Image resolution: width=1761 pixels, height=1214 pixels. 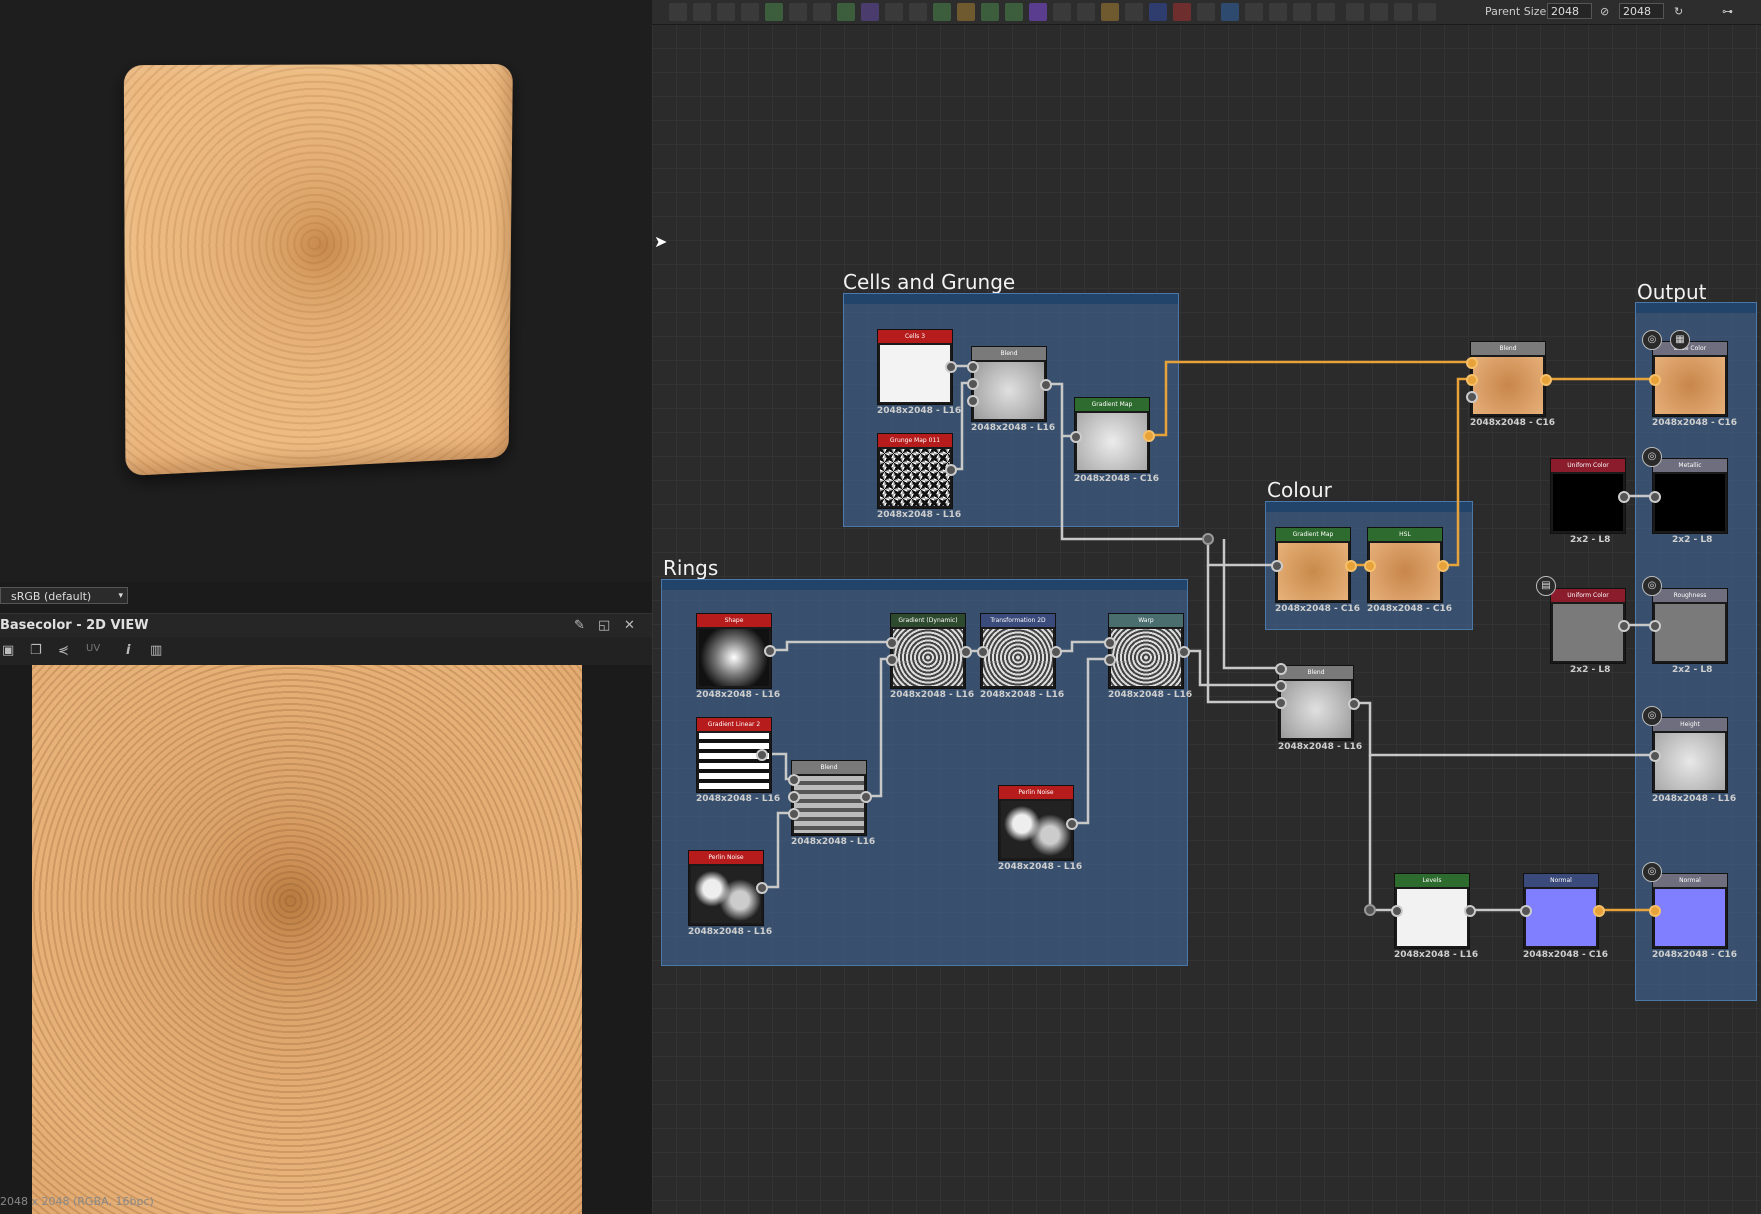 What do you see at coordinates (1690, 595) in the screenshot?
I see `node-header: Roughness` at bounding box center [1690, 595].